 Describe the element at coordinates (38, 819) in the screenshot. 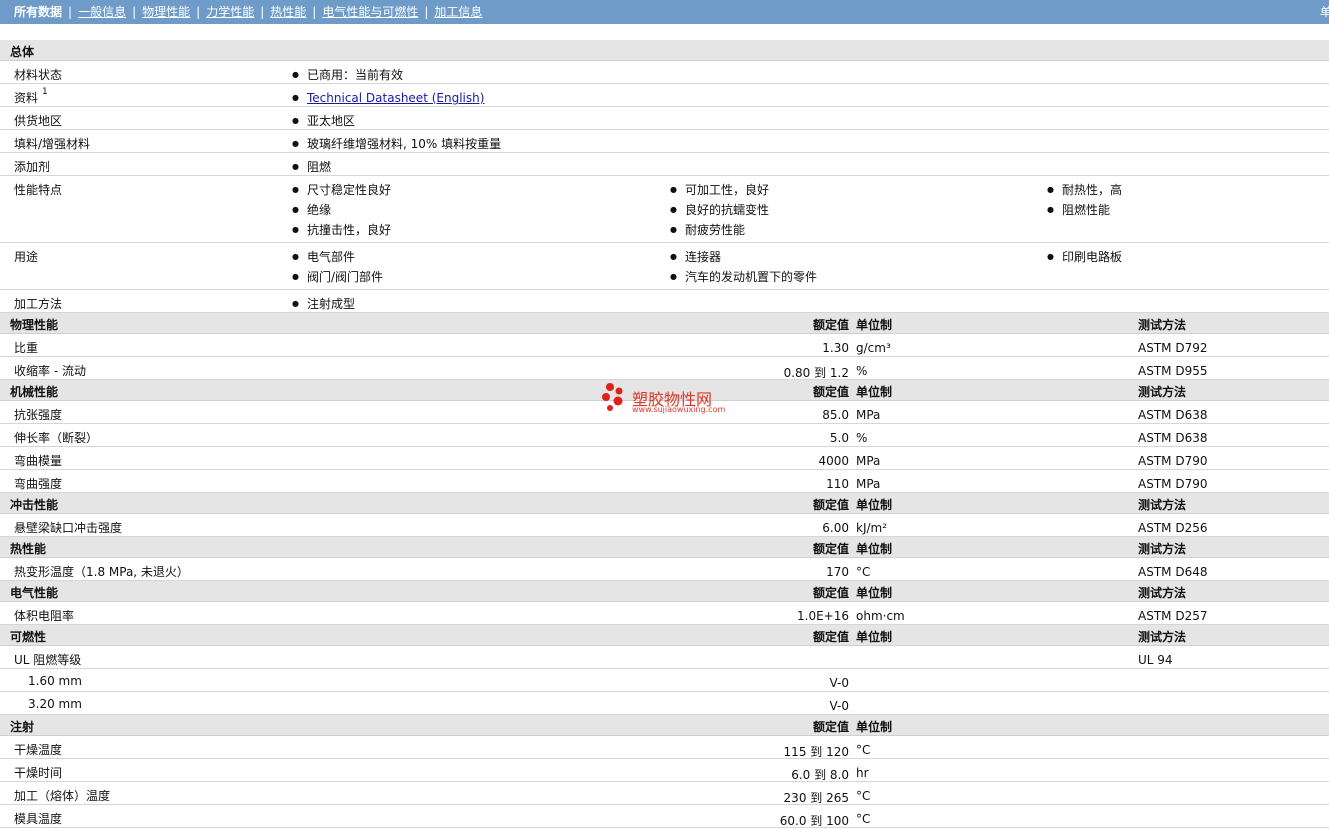

I see `property-label: 模具温度` at that location.